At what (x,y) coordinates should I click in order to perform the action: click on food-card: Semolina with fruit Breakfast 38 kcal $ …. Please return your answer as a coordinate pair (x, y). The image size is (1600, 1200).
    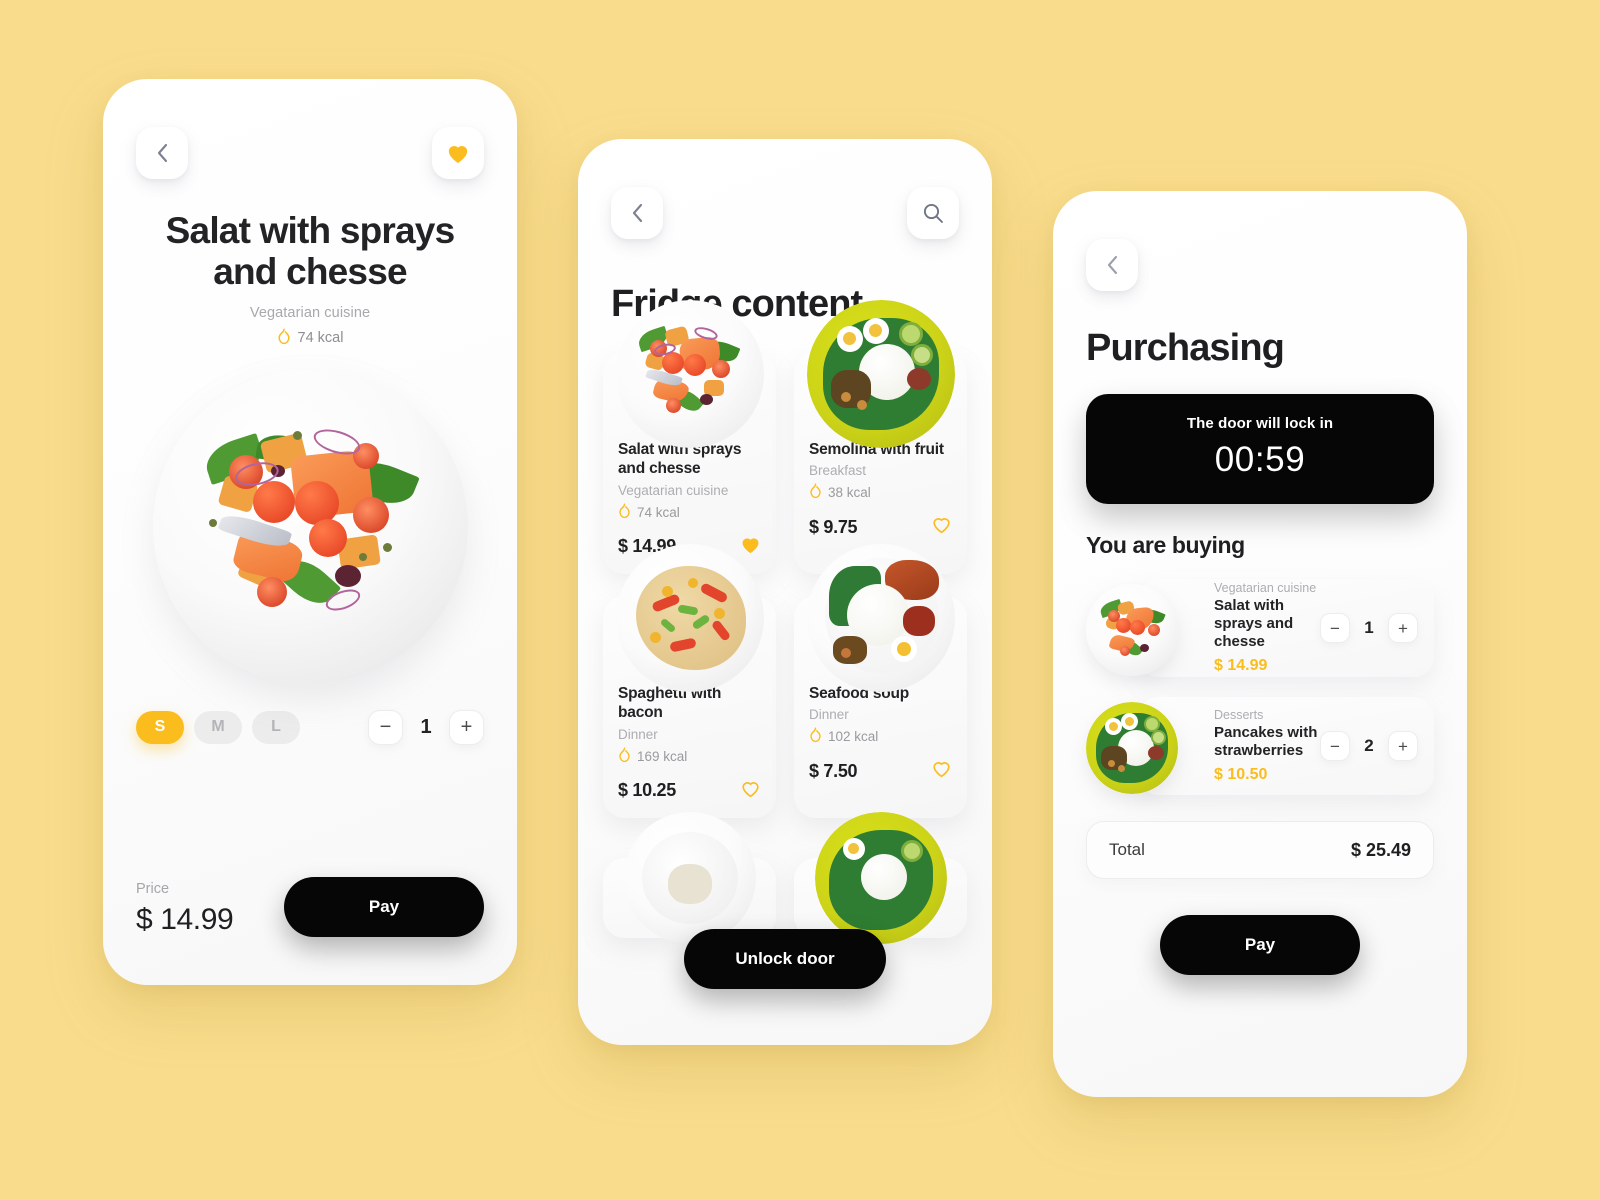
    Looking at the image, I should click on (880, 437).